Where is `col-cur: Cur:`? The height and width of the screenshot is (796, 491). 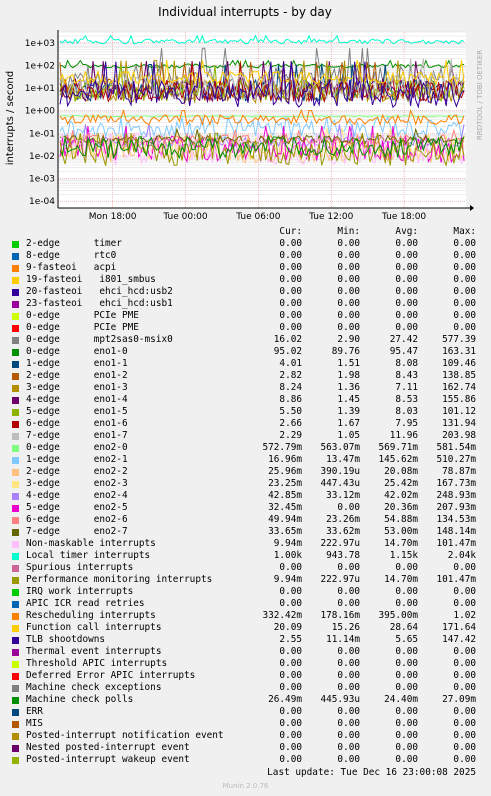
col-cur: Cur: is located at coordinates (290, 231).